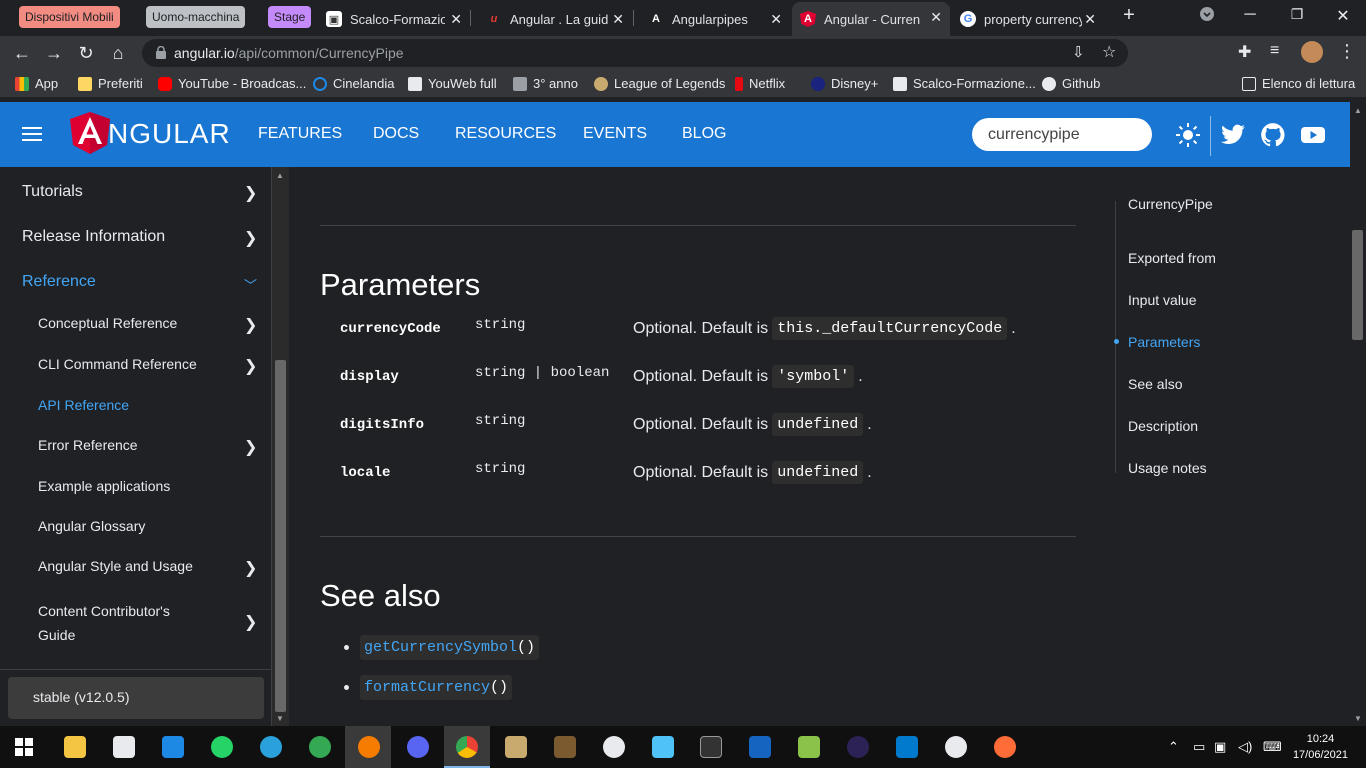  What do you see at coordinates (715, 19) in the screenshot?
I see `tab-angularpipes: A Angularpipes ✕` at bounding box center [715, 19].